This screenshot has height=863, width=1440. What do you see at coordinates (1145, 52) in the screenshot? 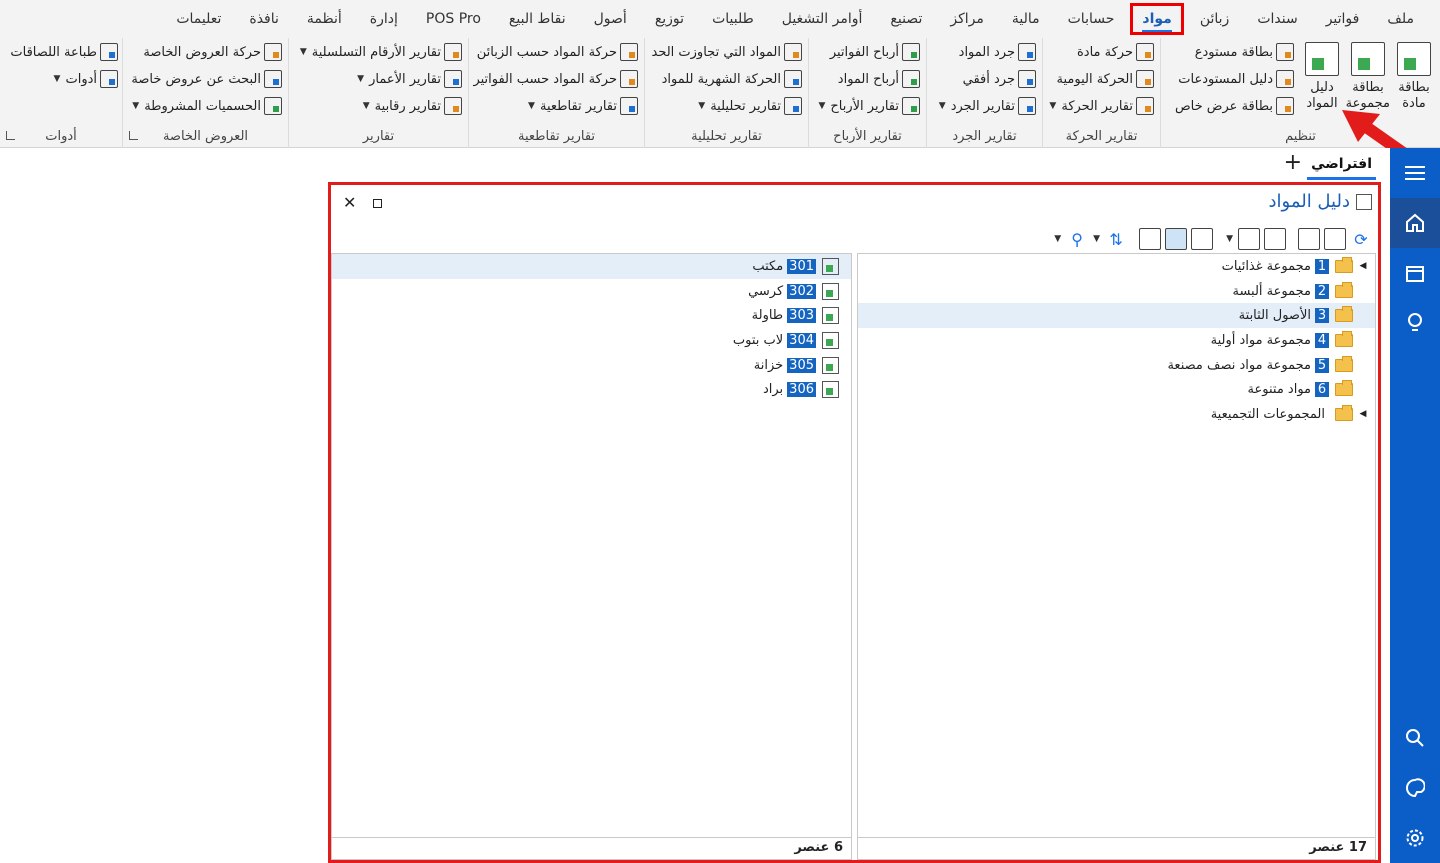
I see `item-movement-icon` at bounding box center [1145, 52].